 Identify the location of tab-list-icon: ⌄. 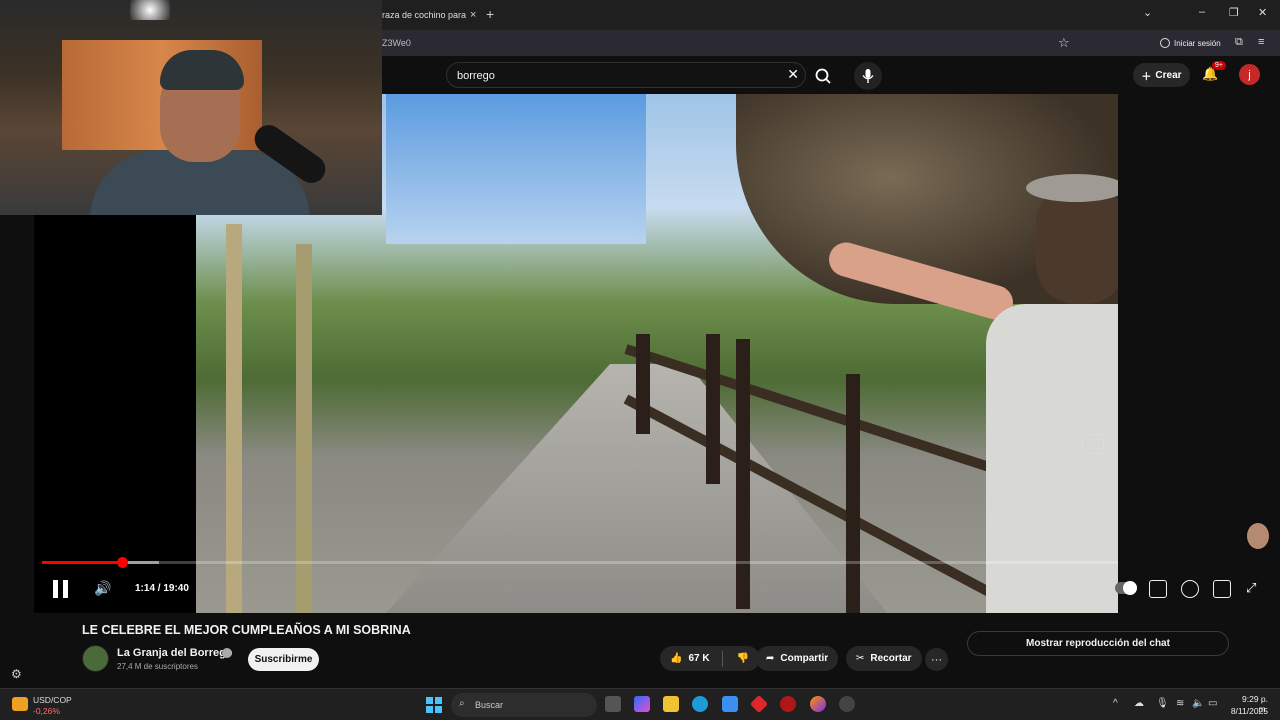
(1147, 12).